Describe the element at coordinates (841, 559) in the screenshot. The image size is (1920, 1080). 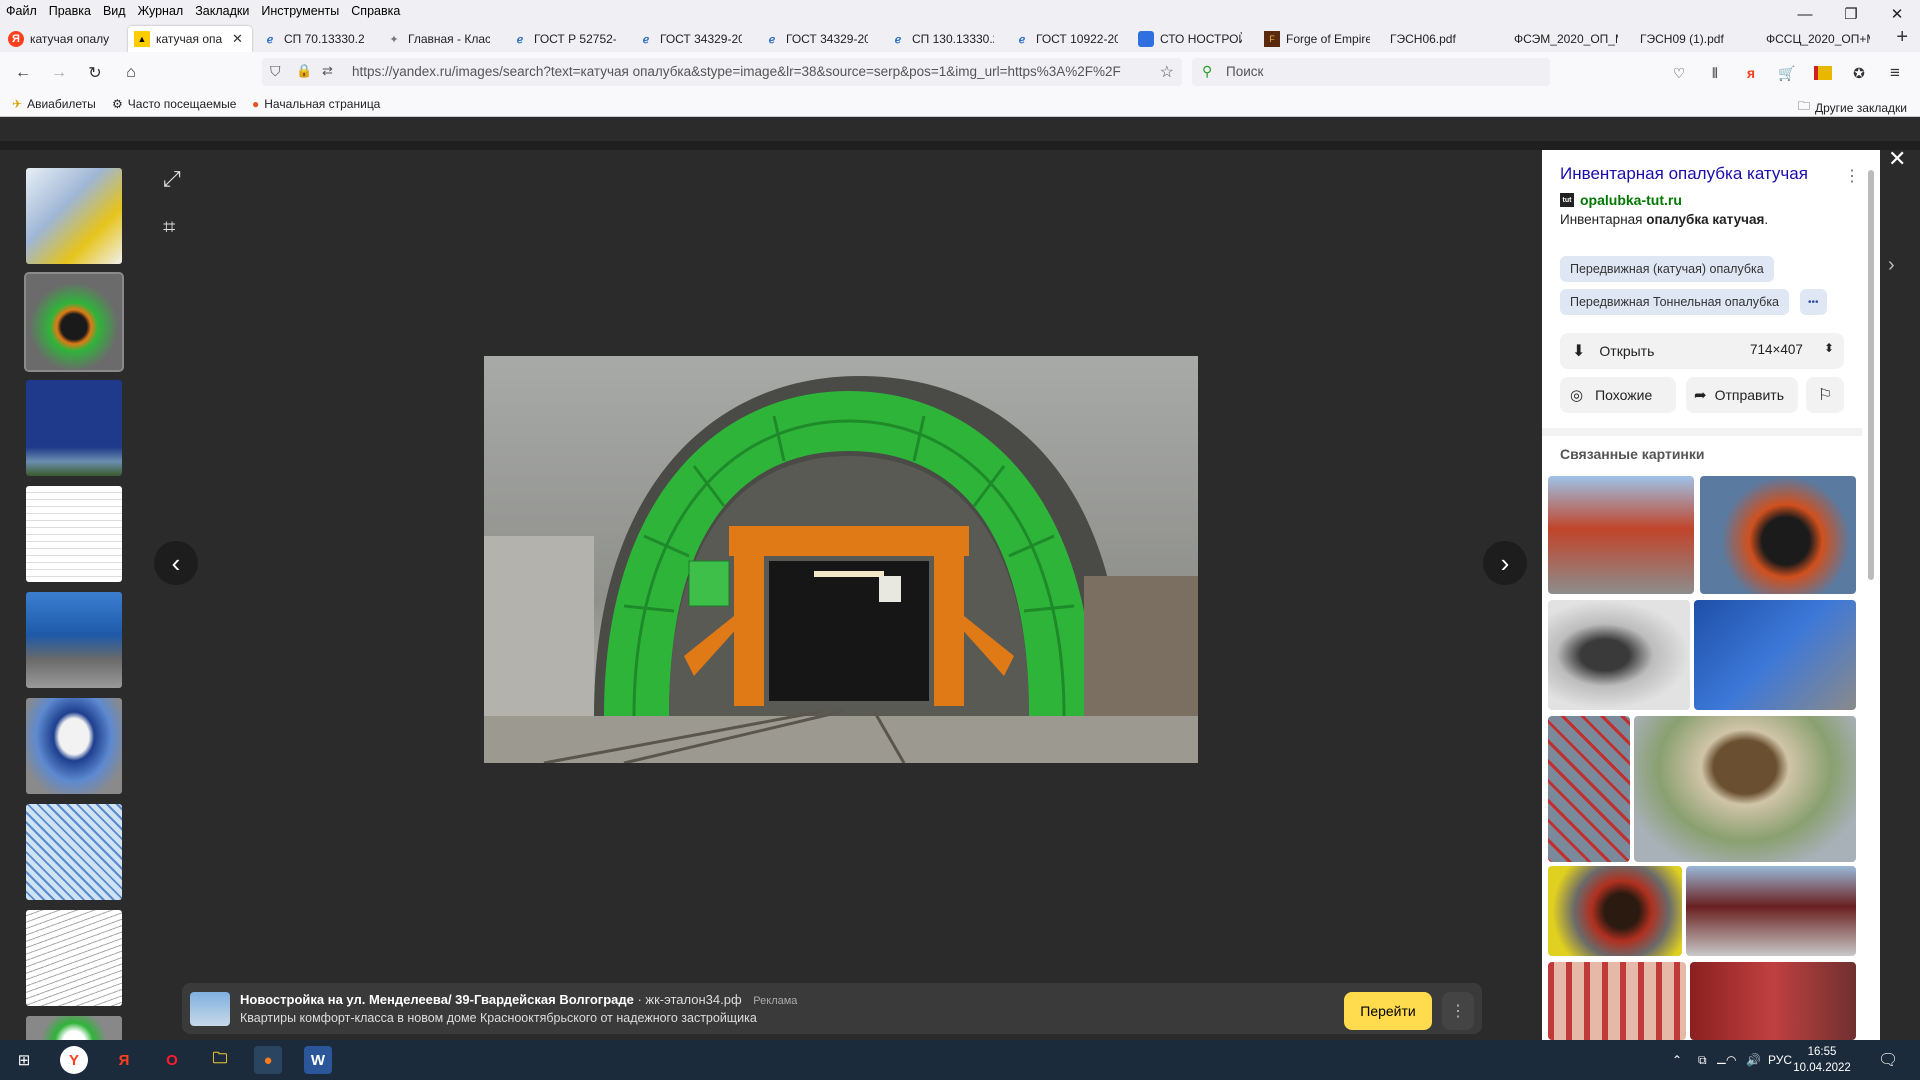
I see `main-image` at that location.